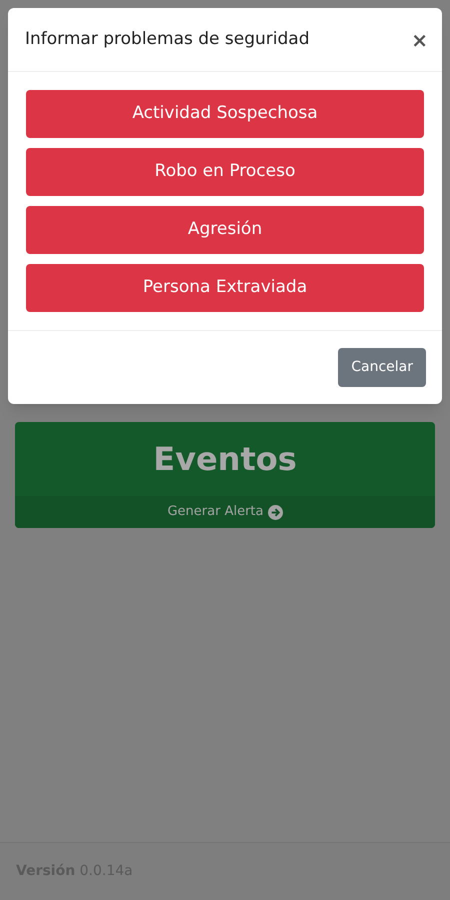  What do you see at coordinates (419, 40) in the screenshot?
I see `close-button: ×` at bounding box center [419, 40].